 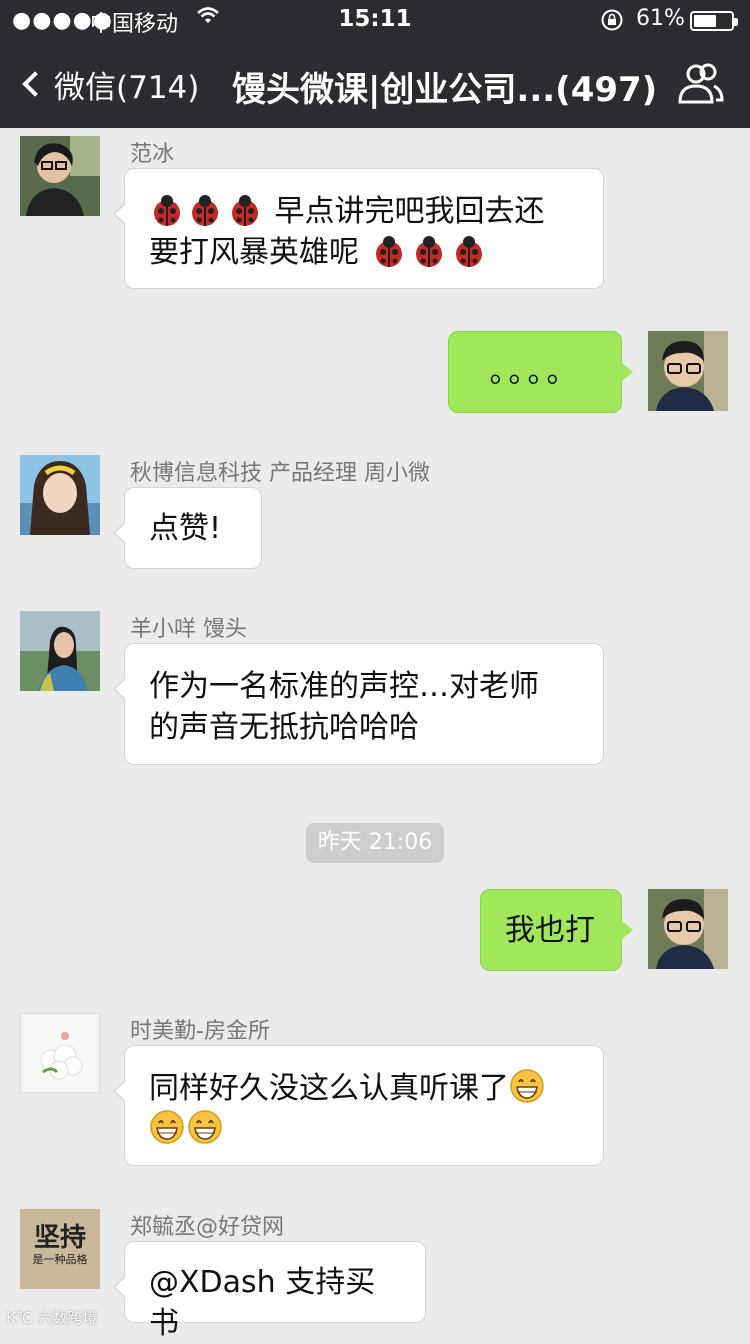 I want to click on message-text: 同样好久没这么认真听课了, so click(x=329, y=1088).